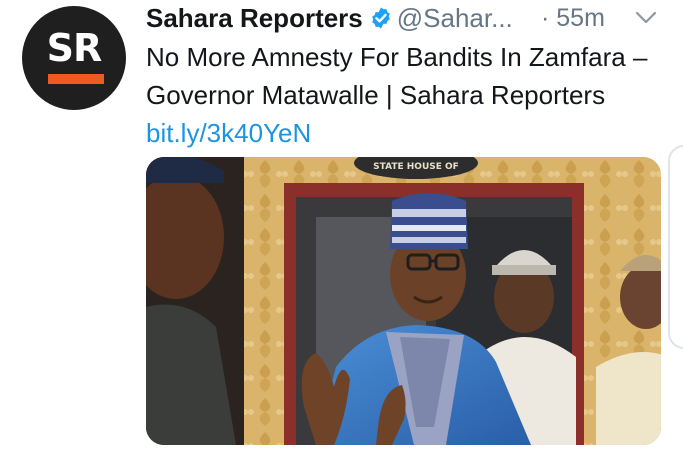 Image resolution: width=683 pixels, height=454 pixels. Describe the element at coordinates (254, 18) in the screenshot. I see `display-name: Sahara Reporters` at that location.